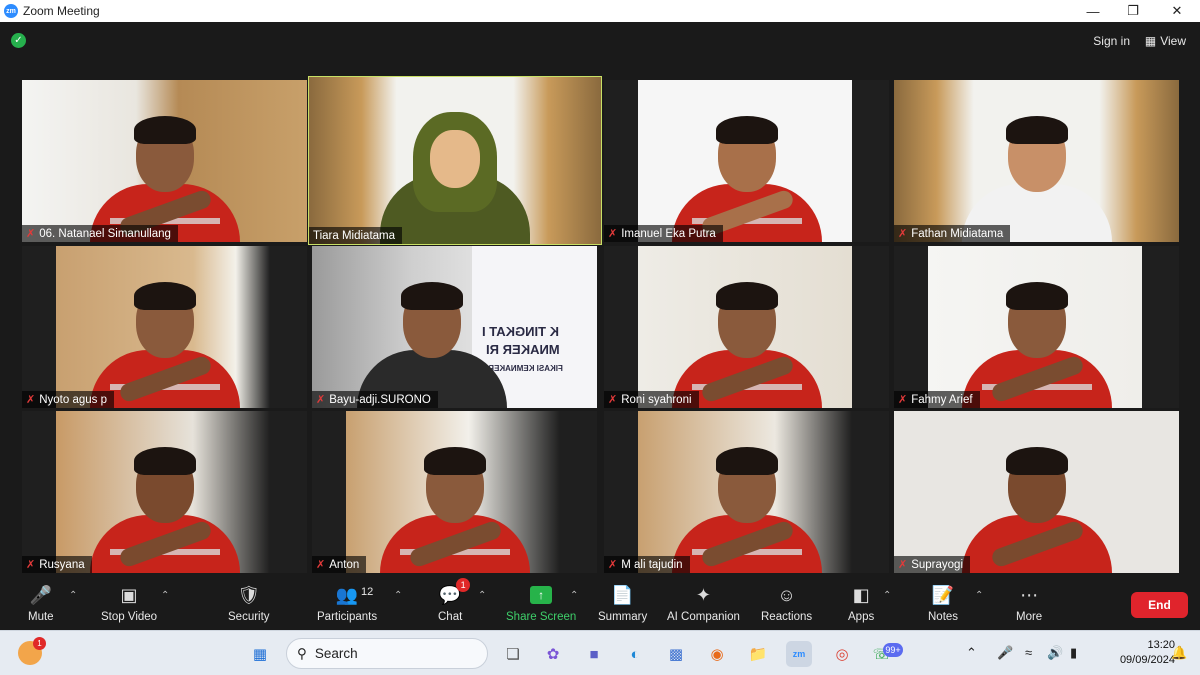 The width and height of the screenshot is (1200, 675). What do you see at coordinates (1133, 11) in the screenshot?
I see `maximize-icon: ❐` at bounding box center [1133, 11].